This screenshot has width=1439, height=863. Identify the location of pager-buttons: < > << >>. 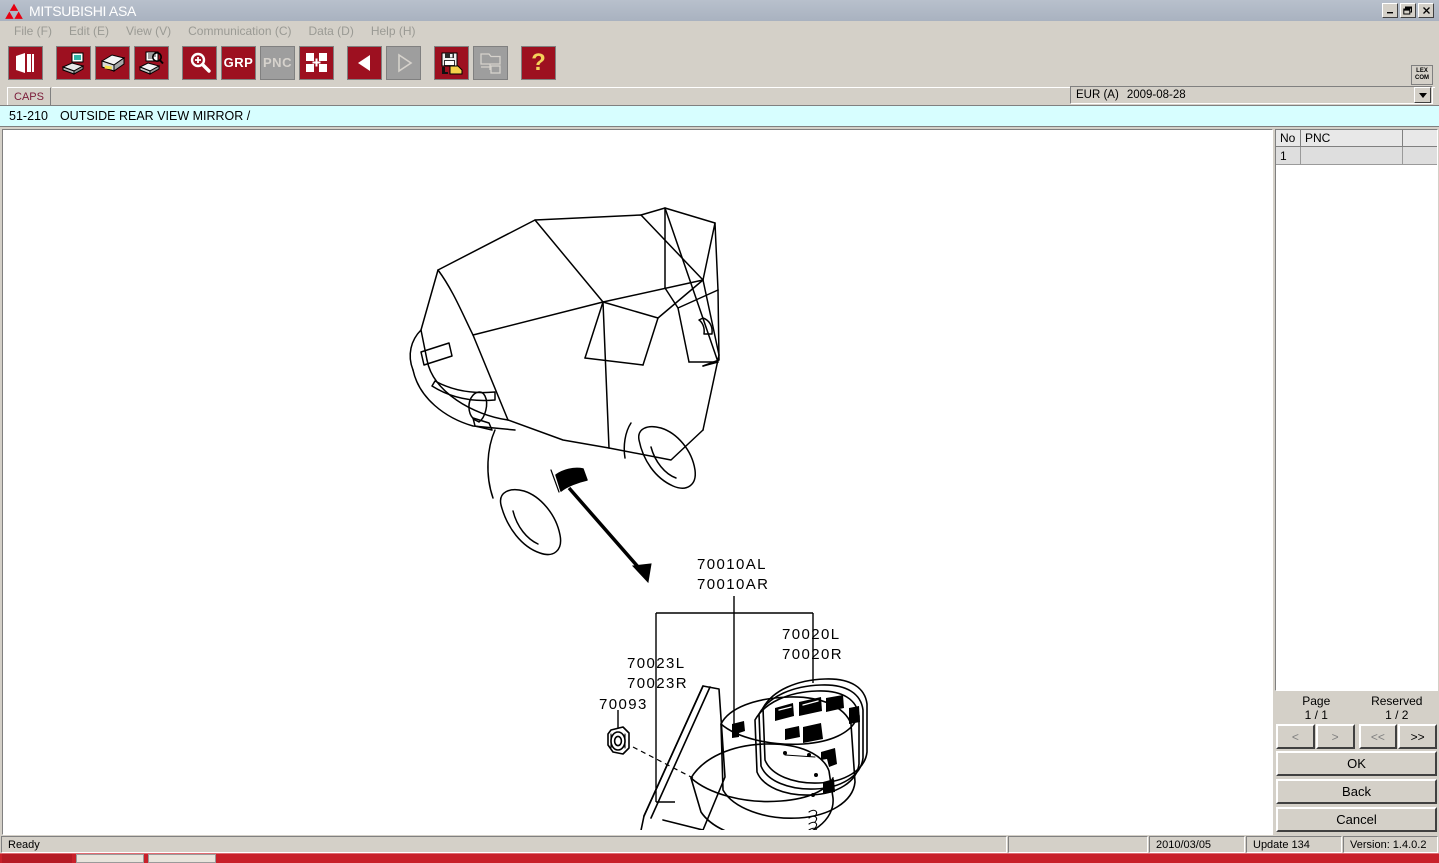
(1356, 737).